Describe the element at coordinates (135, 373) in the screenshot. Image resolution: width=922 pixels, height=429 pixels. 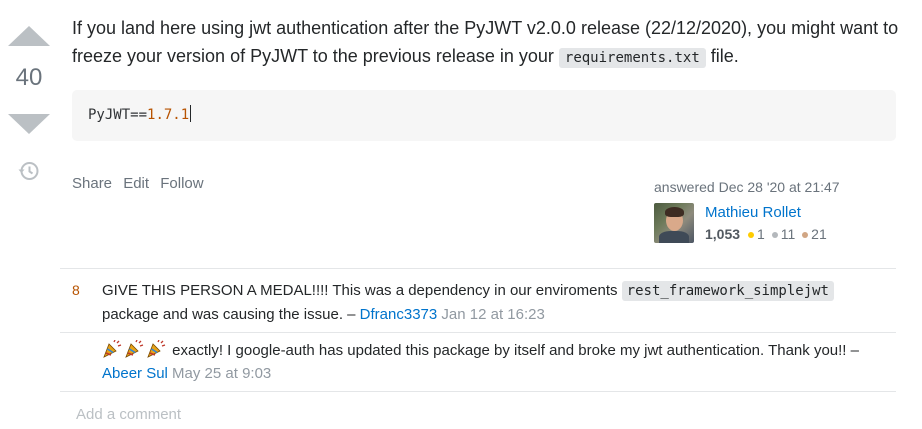
I see `comment-user-link: Abeer Sul` at that location.